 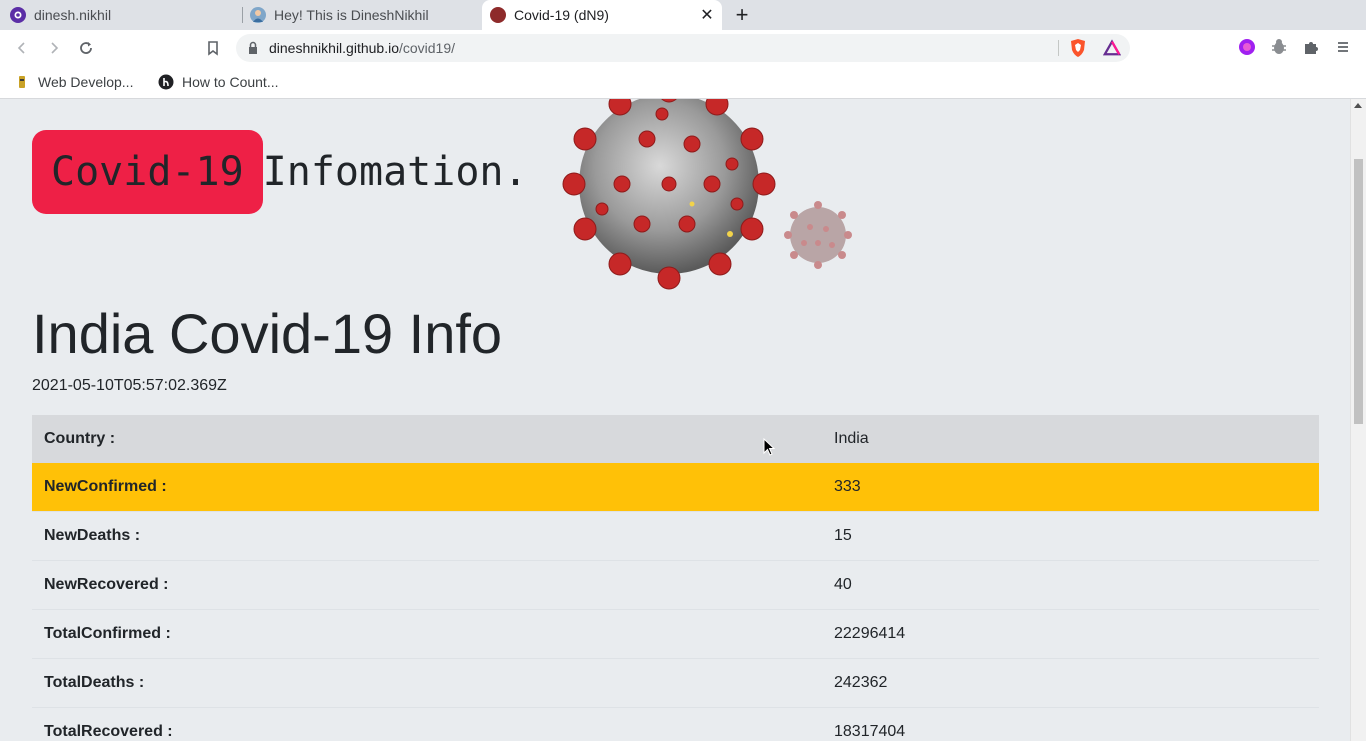 I want to click on row-key: NewDeaths :, so click(x=427, y=536).